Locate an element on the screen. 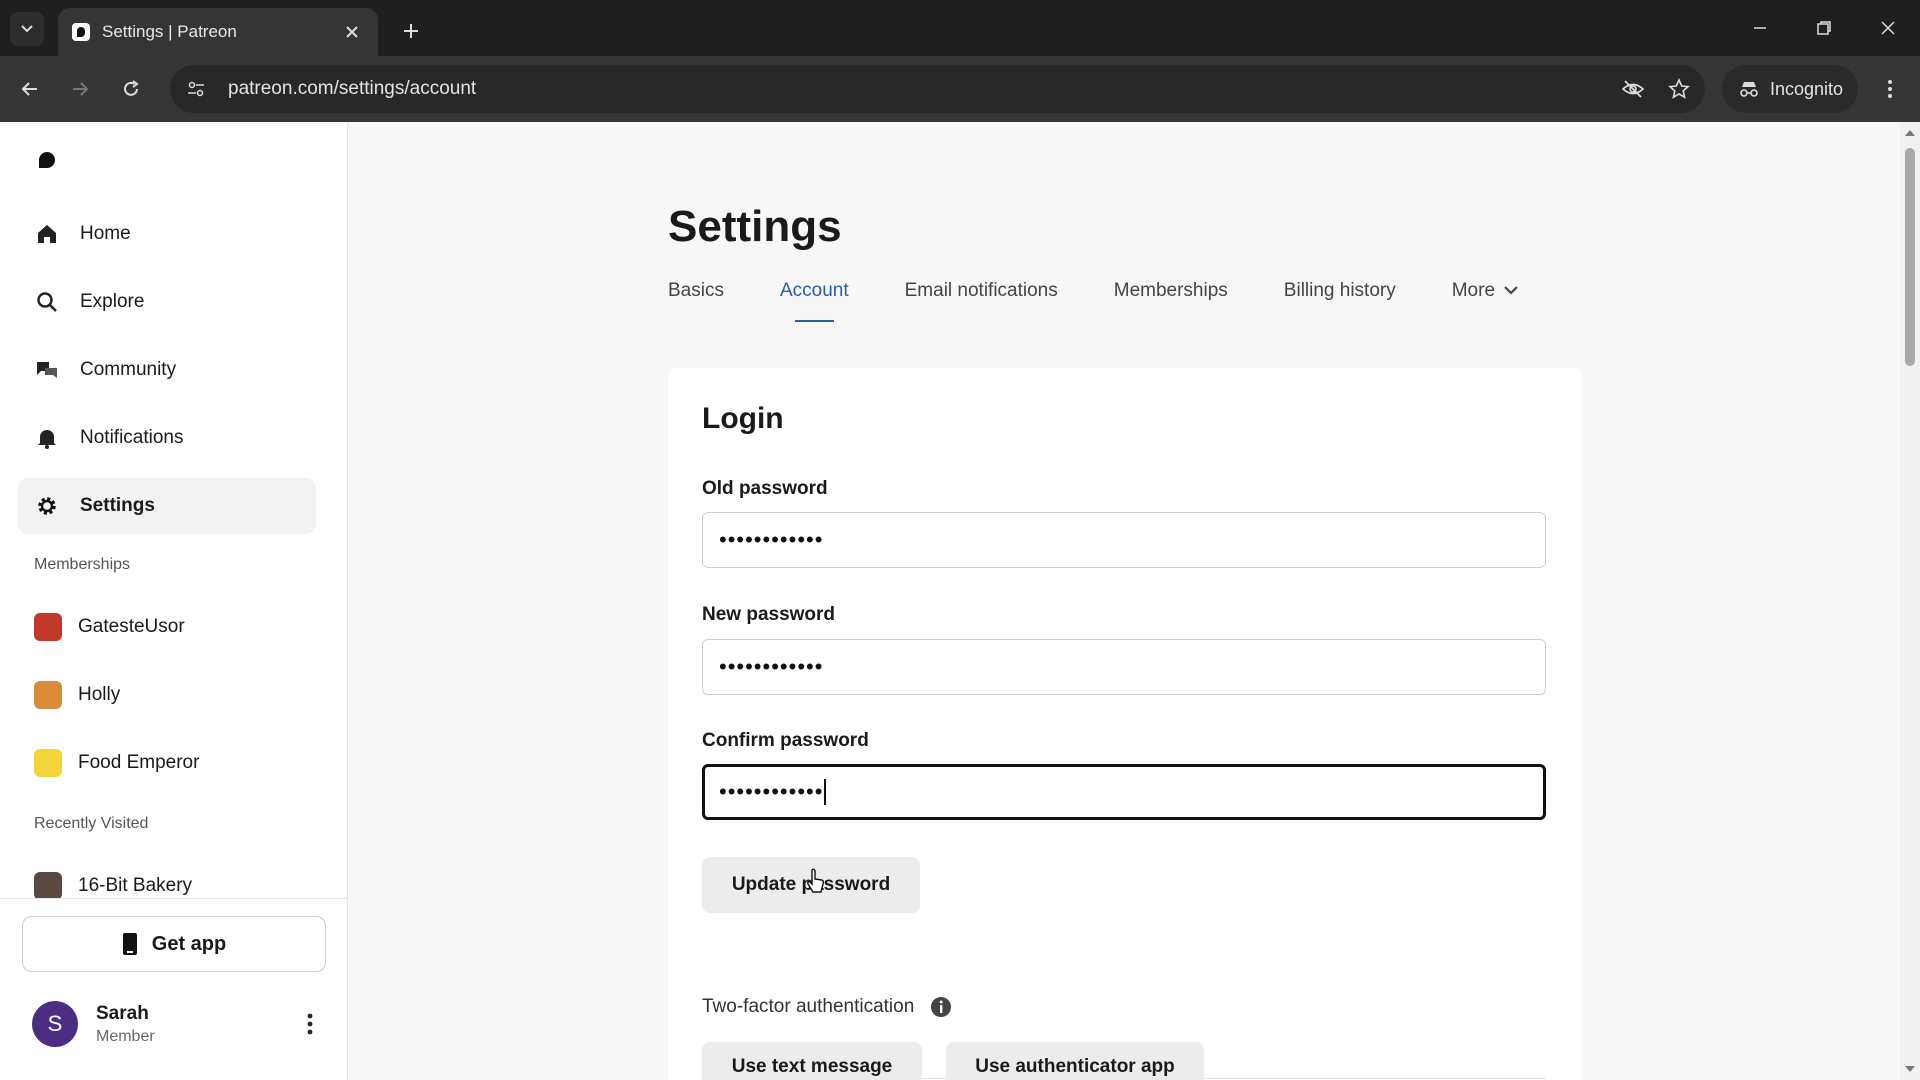 This screenshot has width=1920, height=1080. tab-title: Settings | Patreon is located at coordinates (169, 31).